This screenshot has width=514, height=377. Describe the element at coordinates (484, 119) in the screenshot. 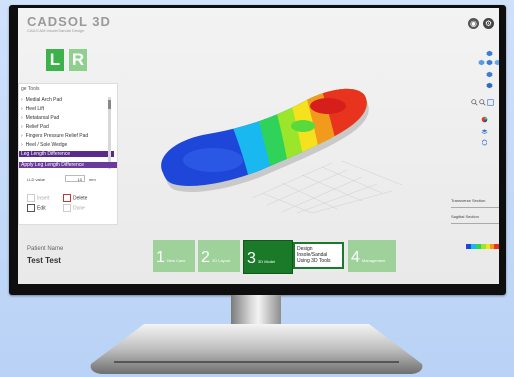

I see `color-map-icon` at that location.